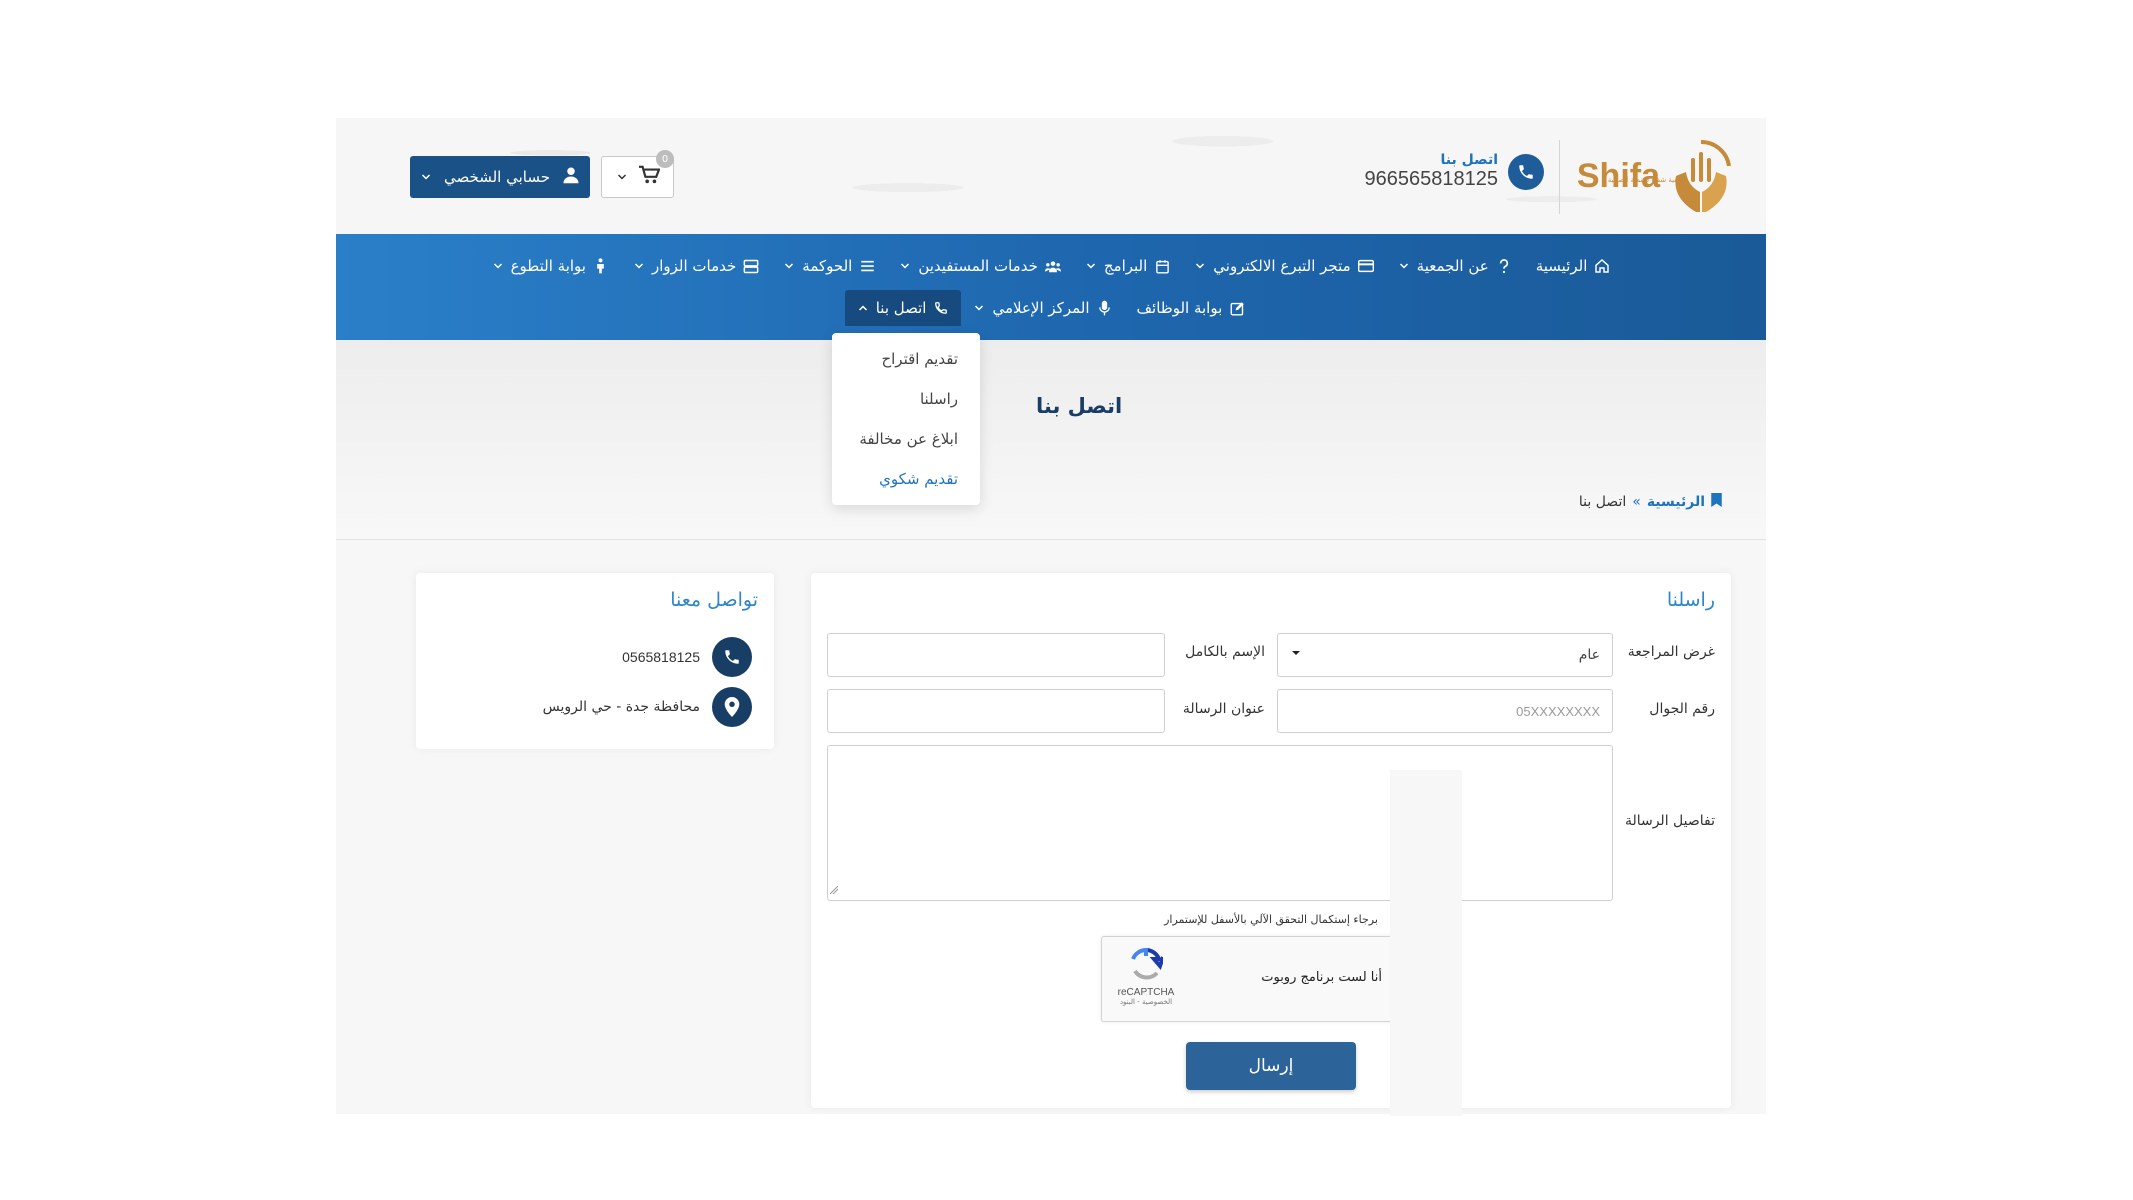  What do you see at coordinates (1669, 821) in the screenshot?
I see `details-label: تفاصيل الرسالة` at bounding box center [1669, 821].